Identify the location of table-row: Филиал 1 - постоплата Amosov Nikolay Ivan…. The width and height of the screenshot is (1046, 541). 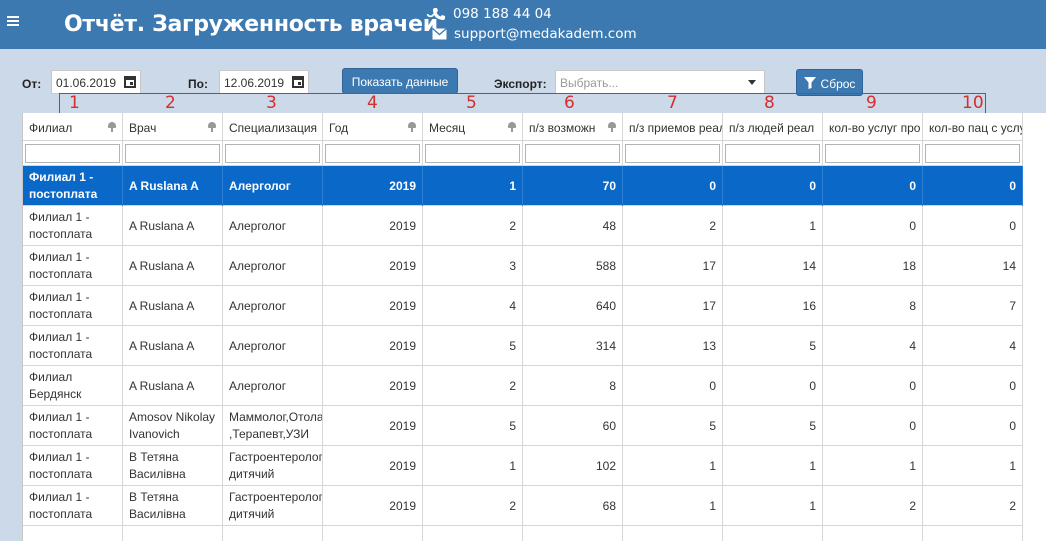
(523, 426).